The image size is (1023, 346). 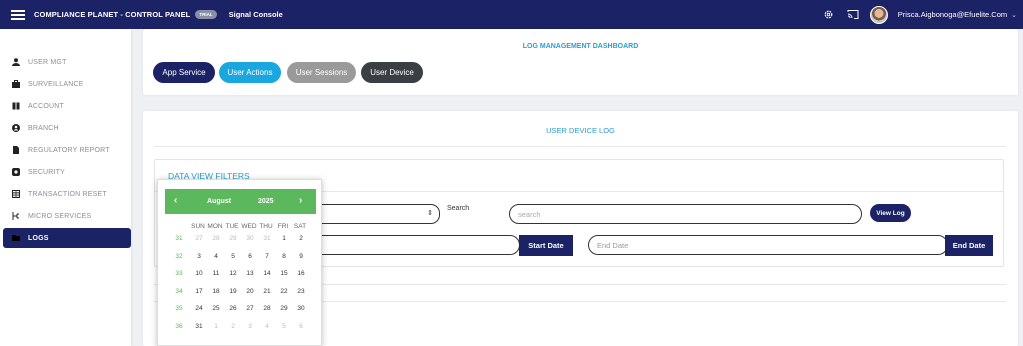 I want to click on user-sessions-button: User Sessions, so click(x=321, y=72).